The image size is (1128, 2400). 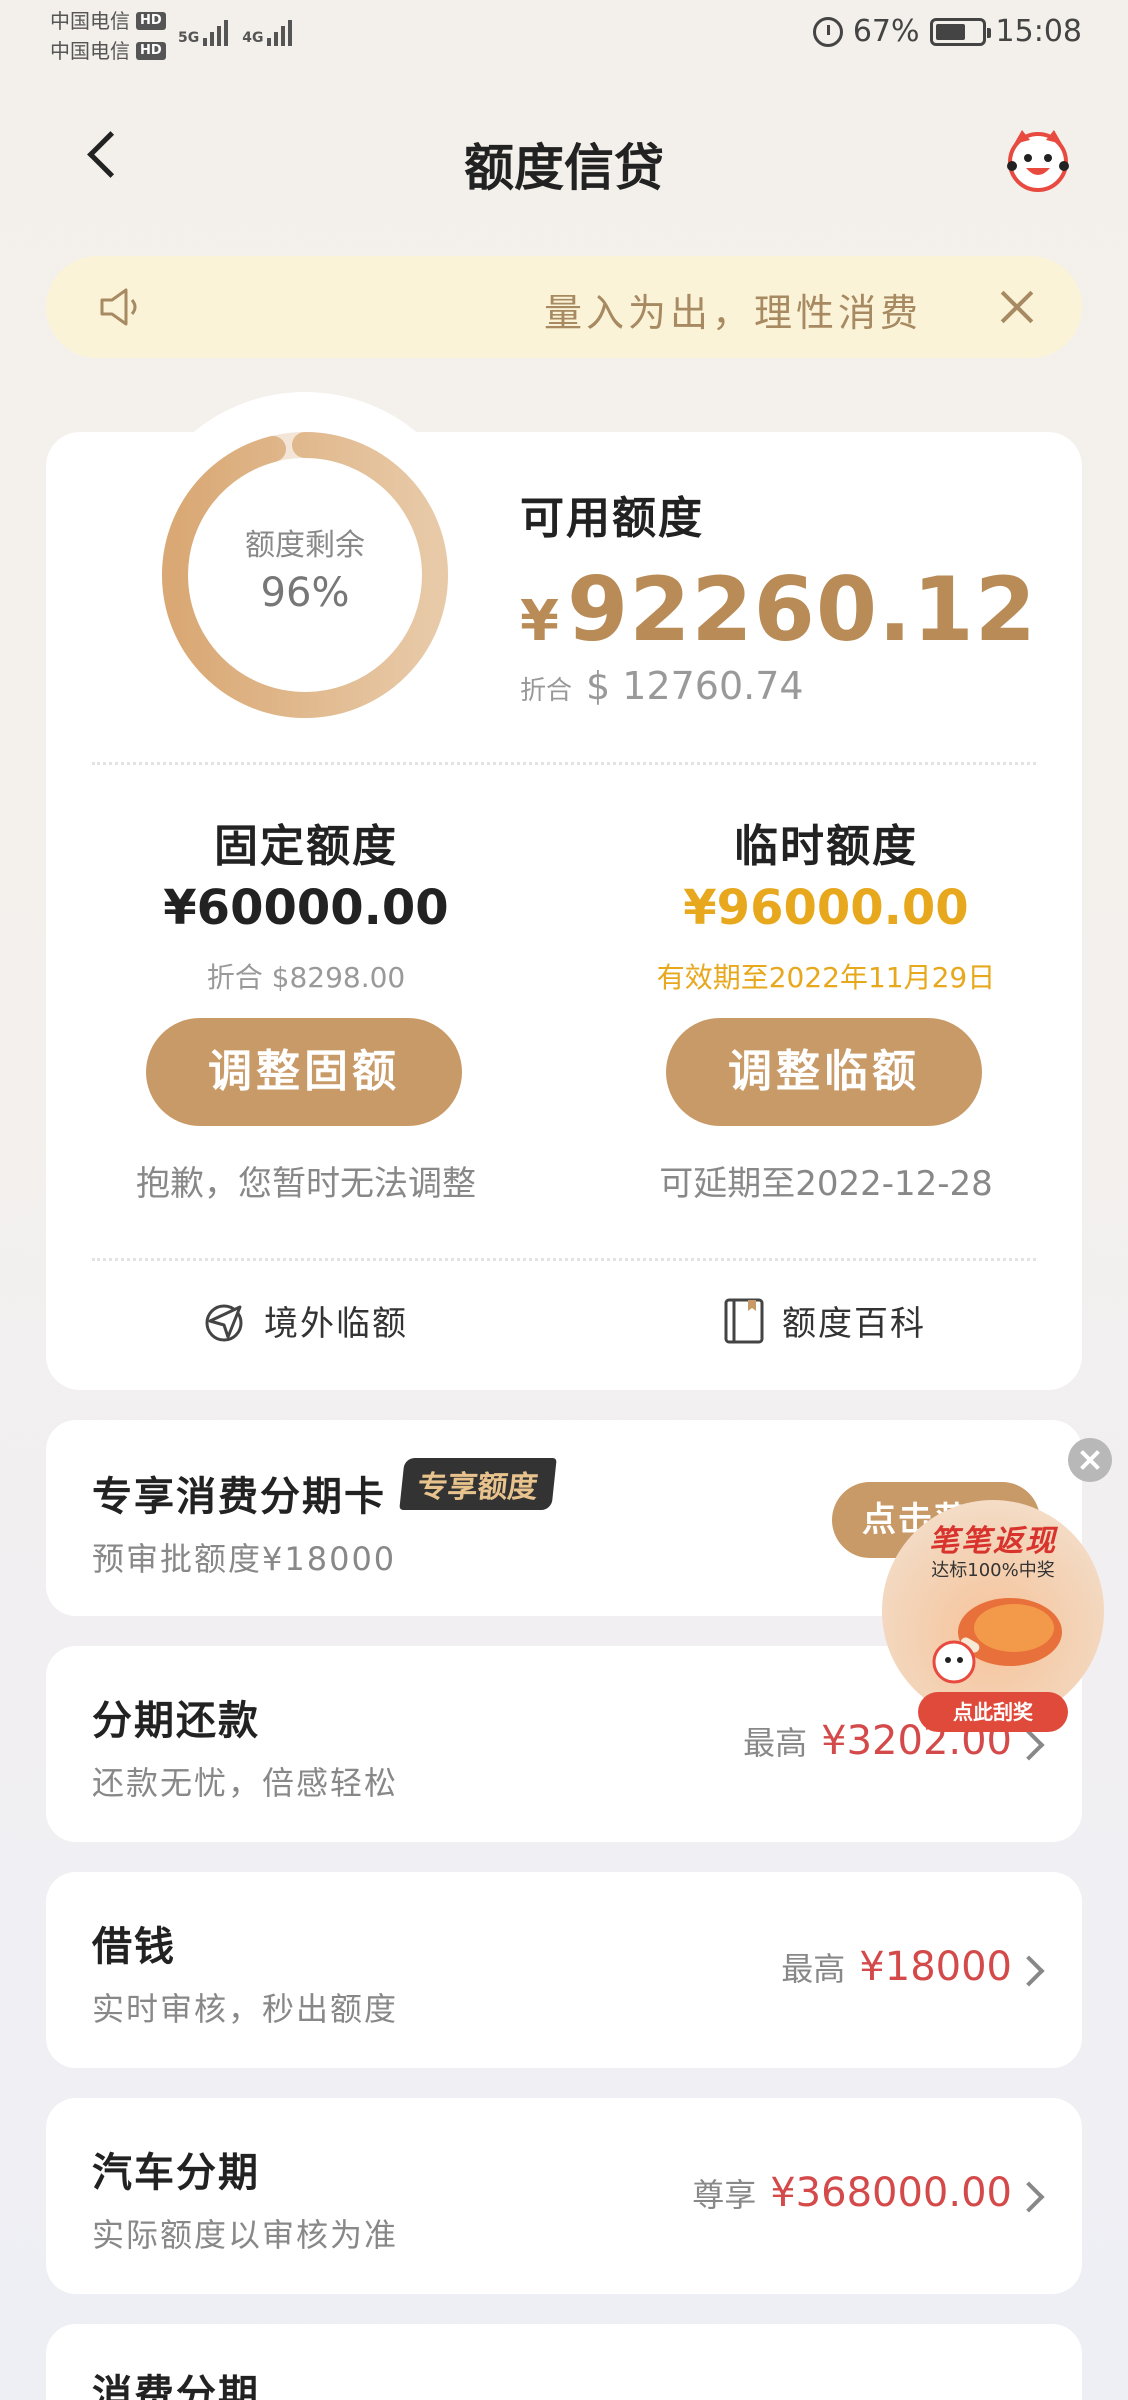 What do you see at coordinates (564, 36) in the screenshot?
I see `status-bar: 中国电信 HD 中国电信 HD 5G 4G 67% 15:08` at bounding box center [564, 36].